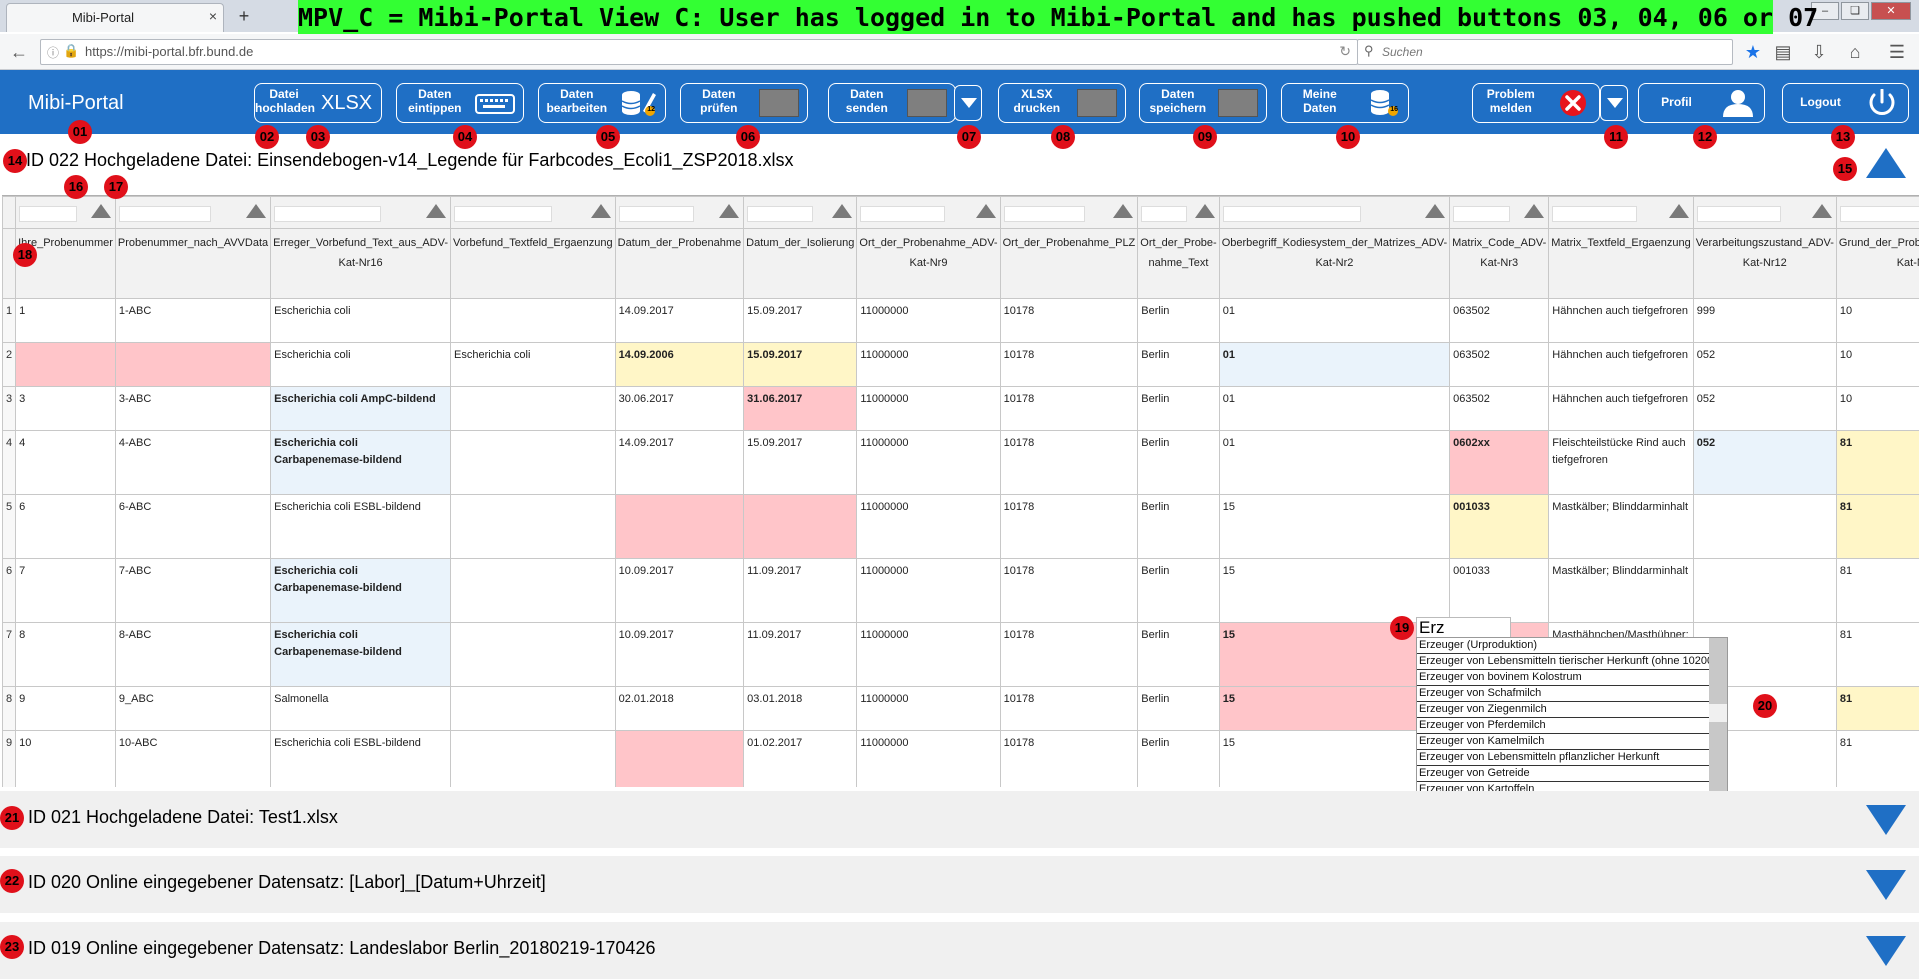  What do you see at coordinates (361, 526) in the screenshot?
I see `table-cell: Escherichia coli ESBL-bildend` at bounding box center [361, 526].